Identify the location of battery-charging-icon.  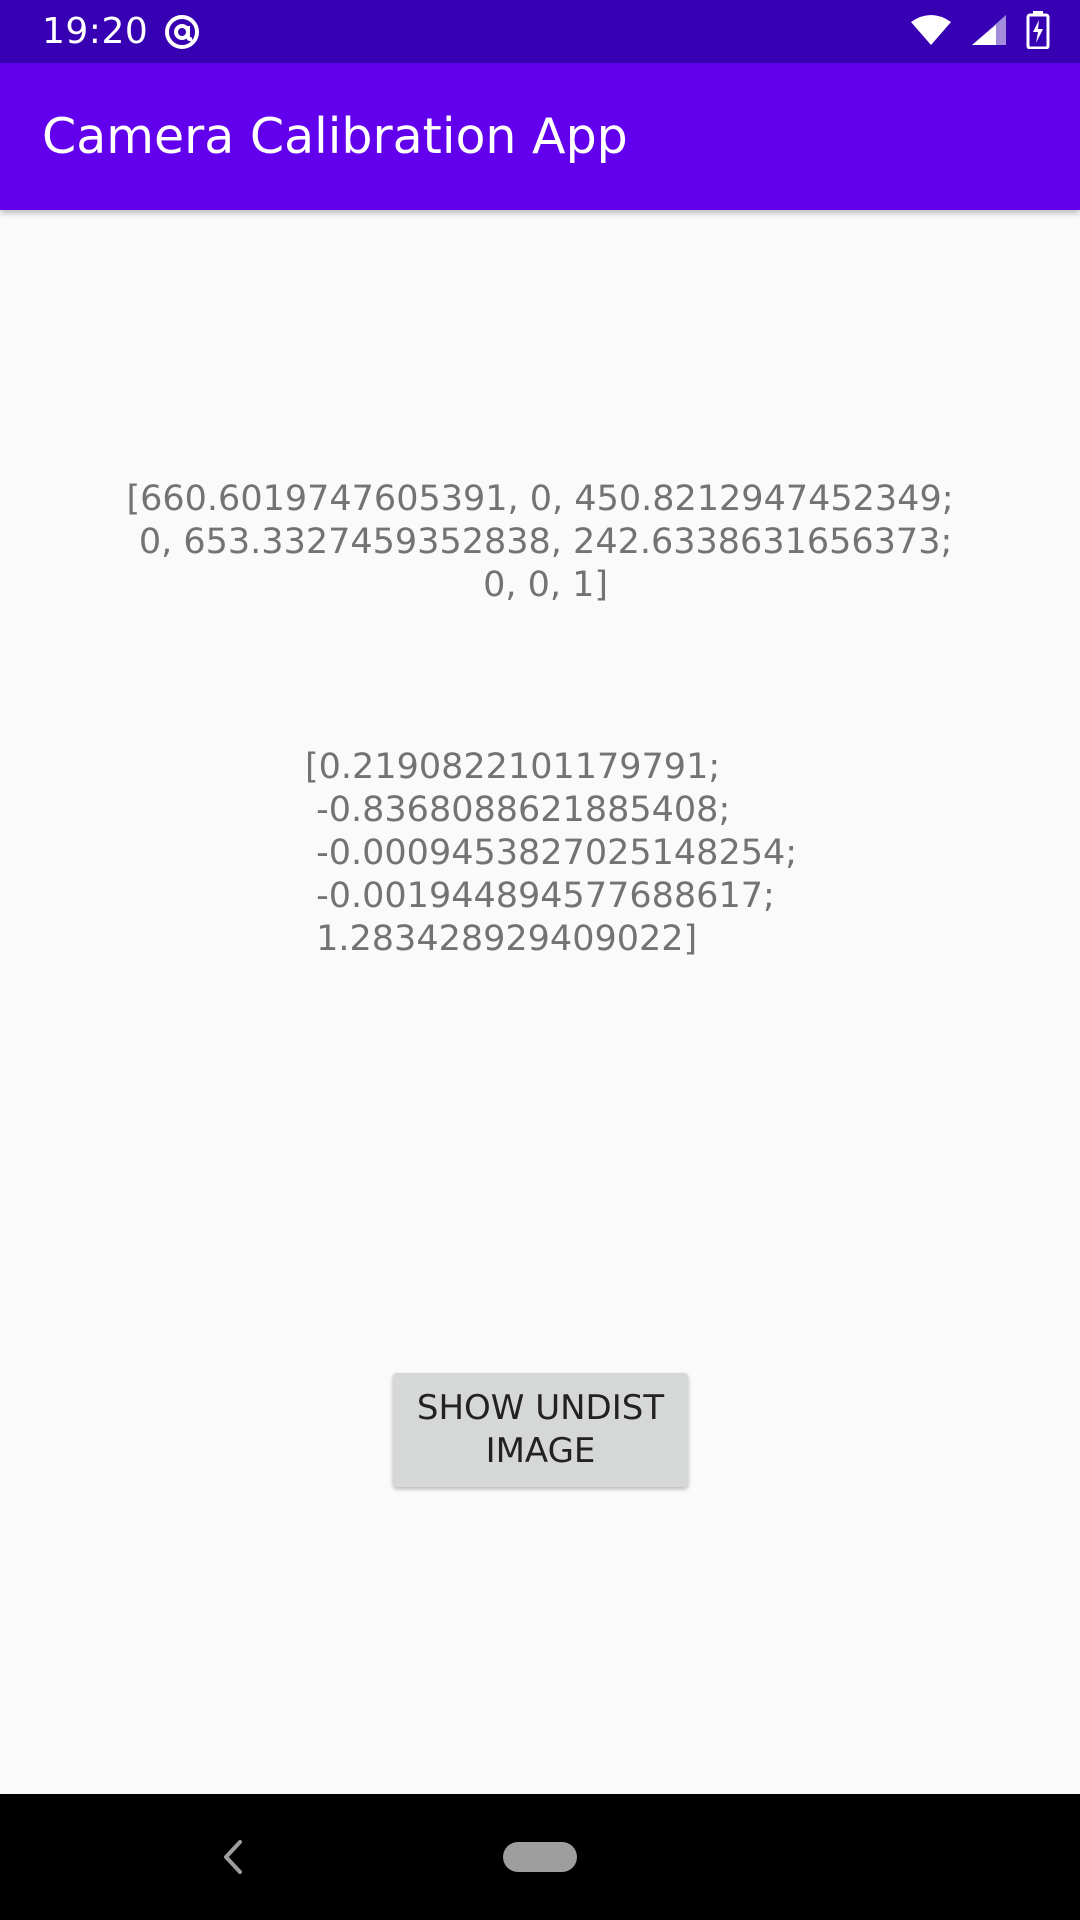
(1038, 32).